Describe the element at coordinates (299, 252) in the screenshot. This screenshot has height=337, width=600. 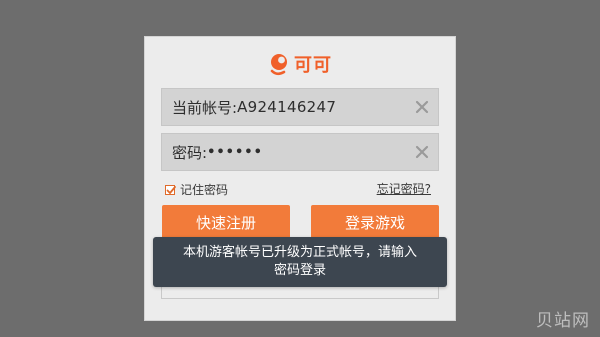
I see `toast-line-1: 本机游客帐号已升级为正式帐号，请输入` at that location.